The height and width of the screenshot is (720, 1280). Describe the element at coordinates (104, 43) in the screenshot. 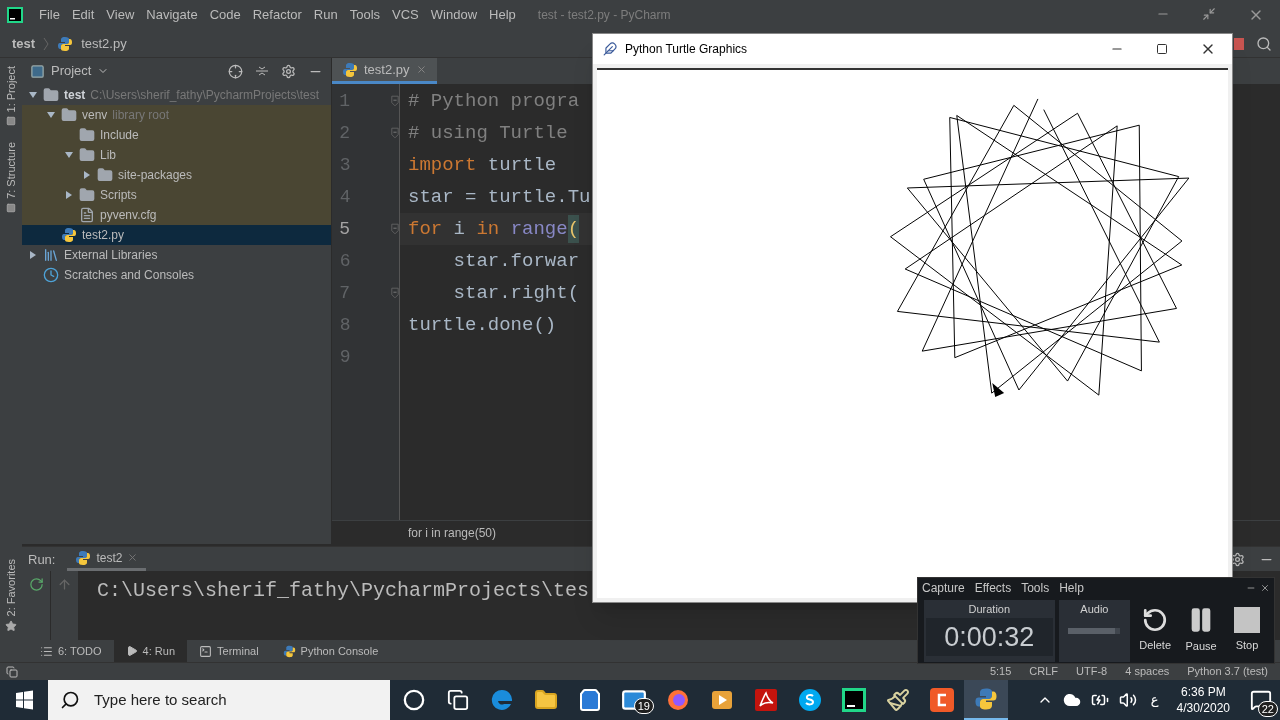

I see `breadcrumb-item: test2.py` at that location.